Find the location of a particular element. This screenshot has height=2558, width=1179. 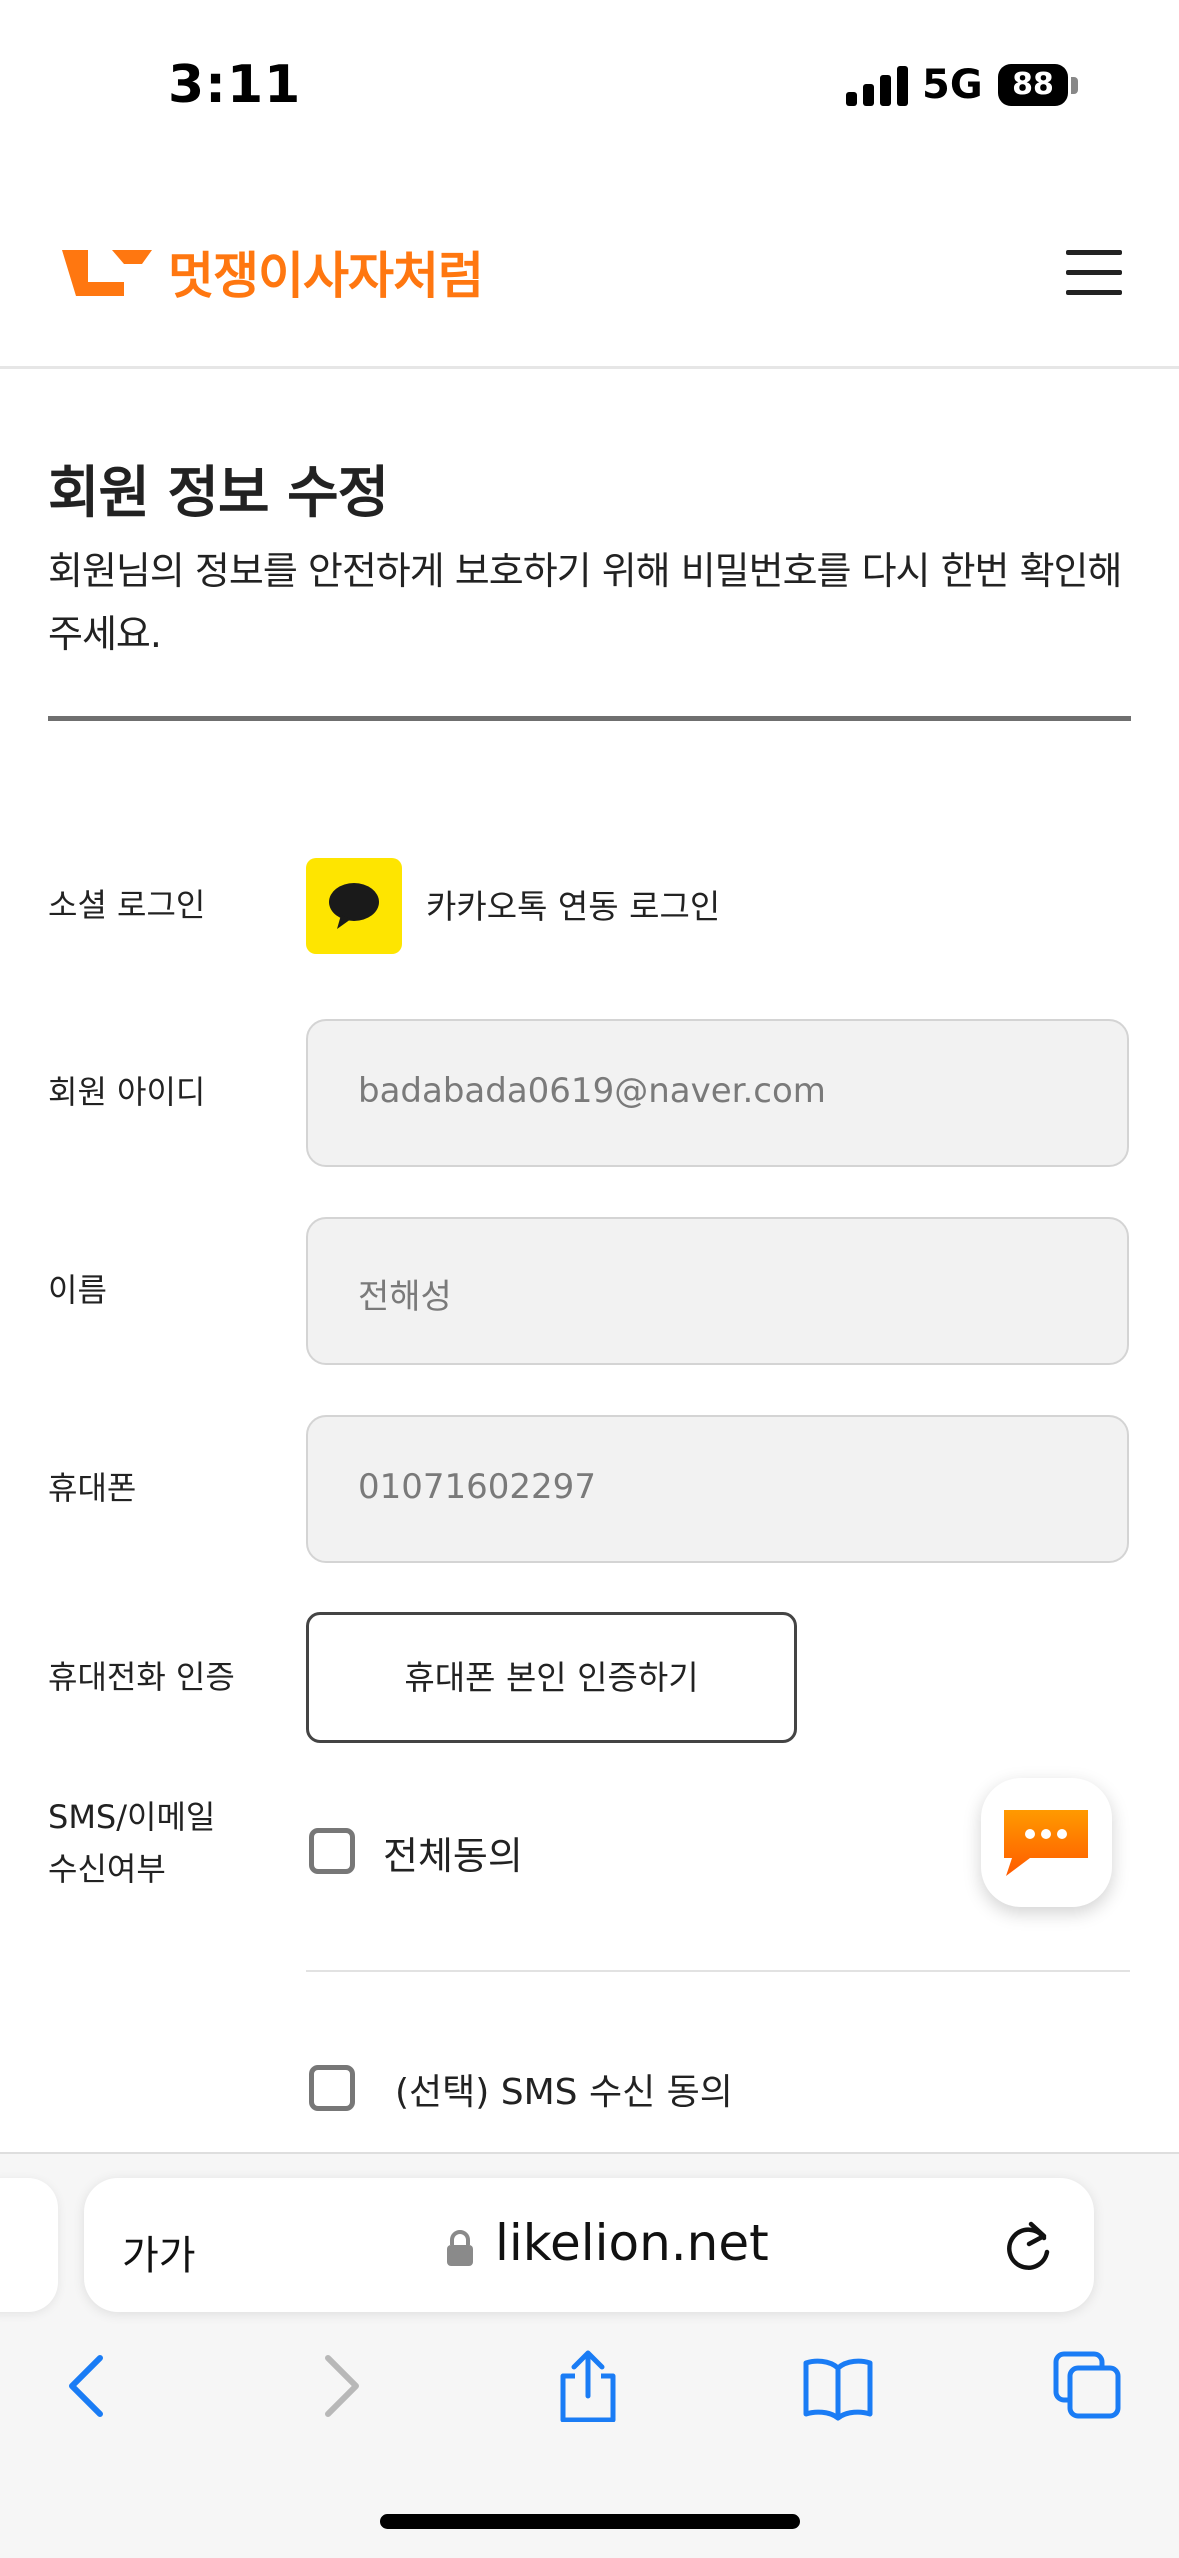

previous-tab-peek is located at coordinates (29, 2245).